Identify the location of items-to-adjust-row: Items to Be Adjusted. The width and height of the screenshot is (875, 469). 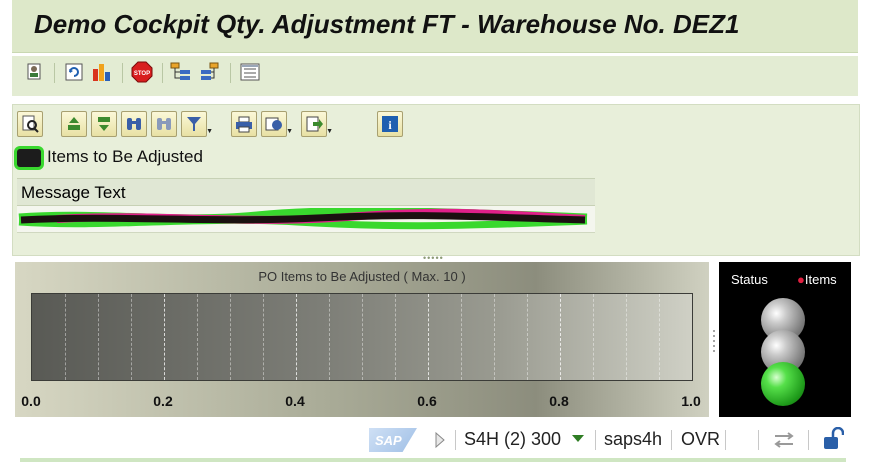
(110, 157).